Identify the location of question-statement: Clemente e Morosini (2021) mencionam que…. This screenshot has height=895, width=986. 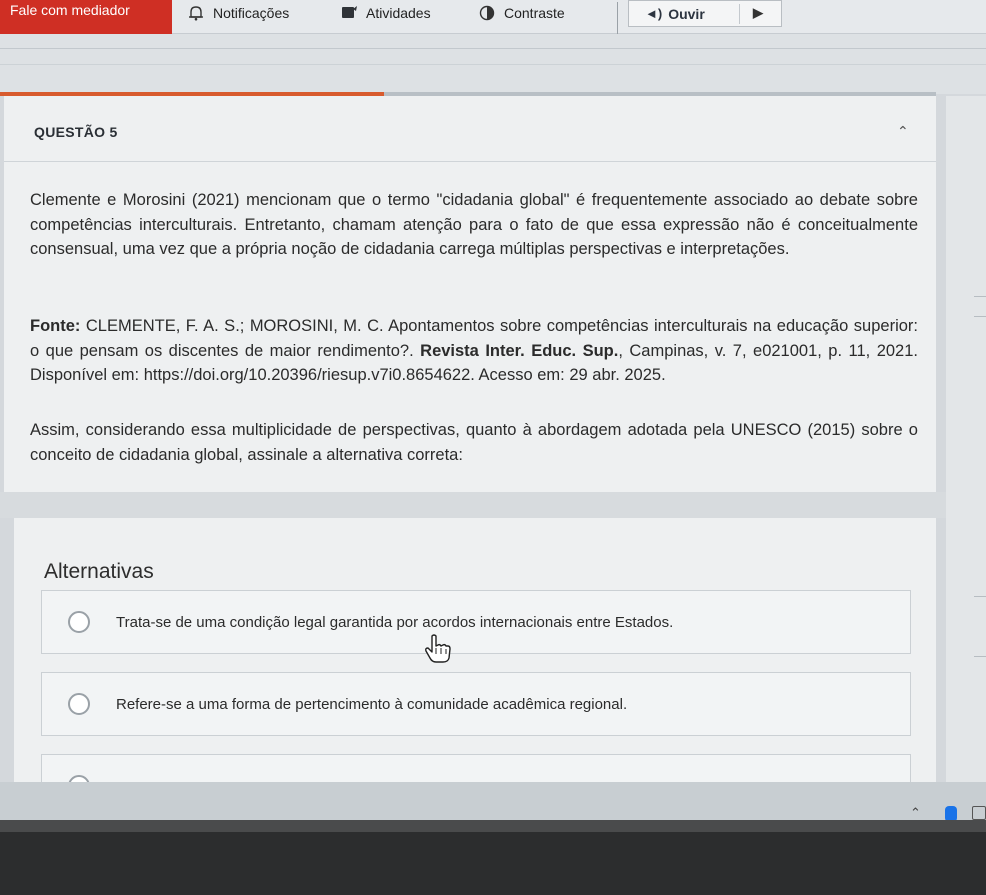
(474, 225).